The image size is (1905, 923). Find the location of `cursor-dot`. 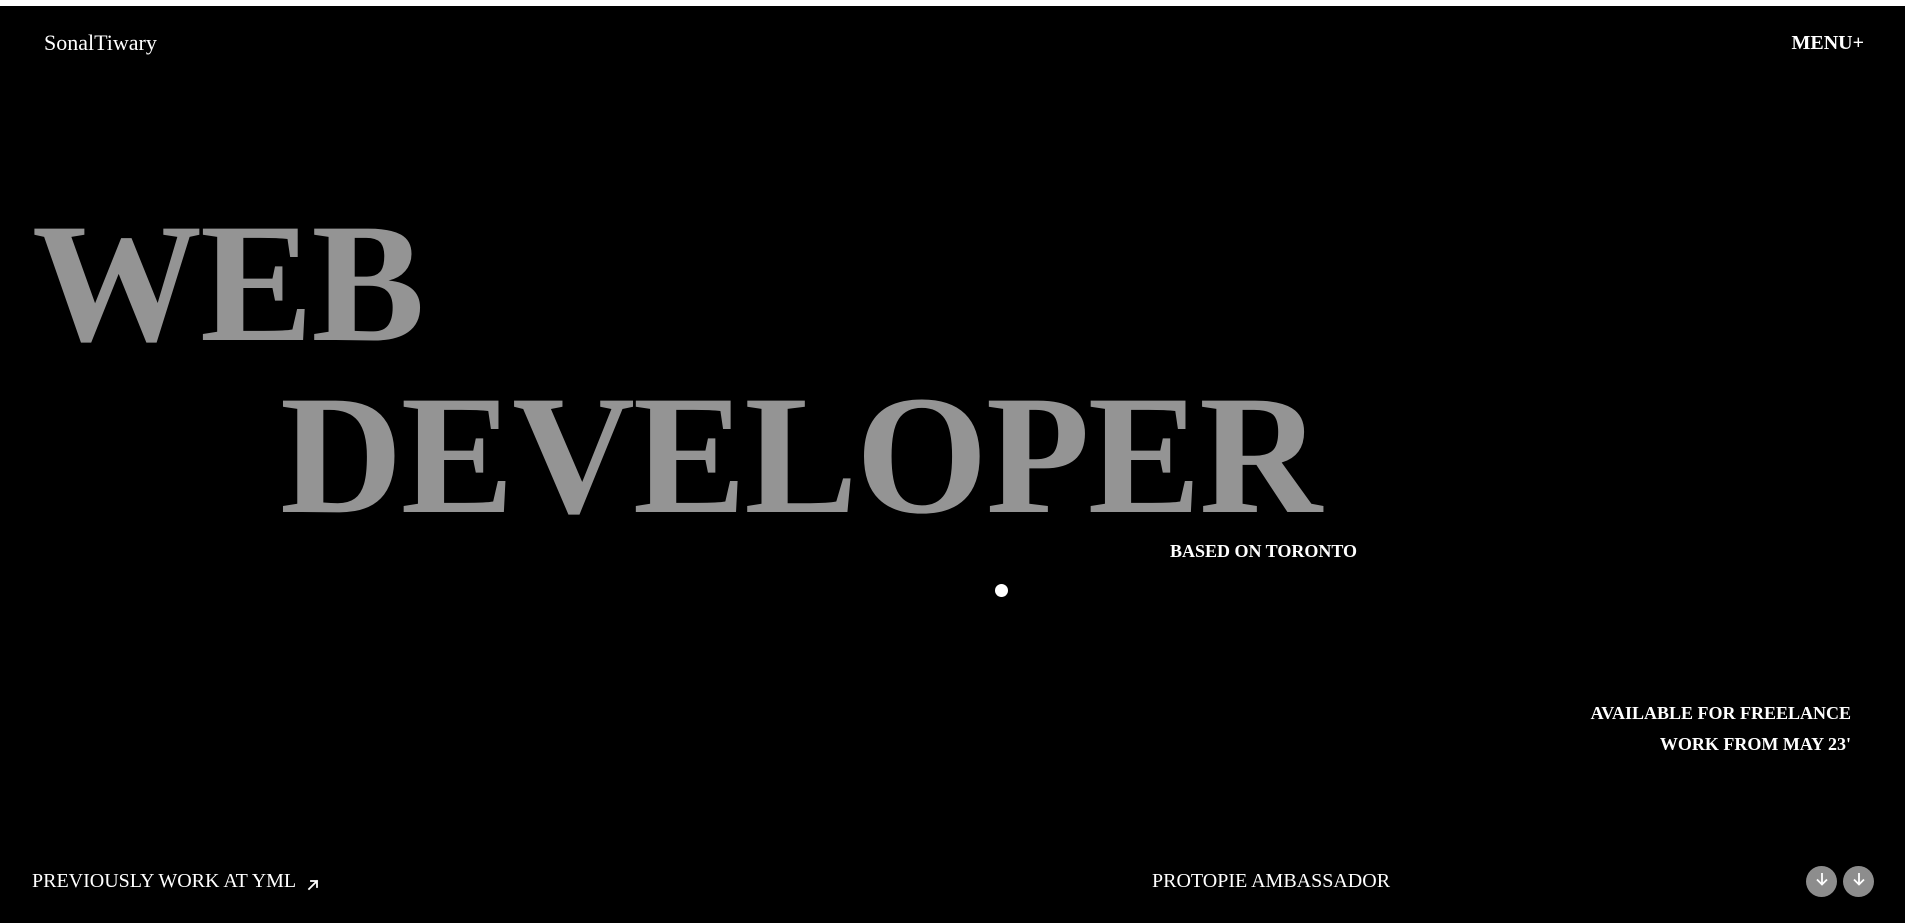

cursor-dot is located at coordinates (1001, 590).